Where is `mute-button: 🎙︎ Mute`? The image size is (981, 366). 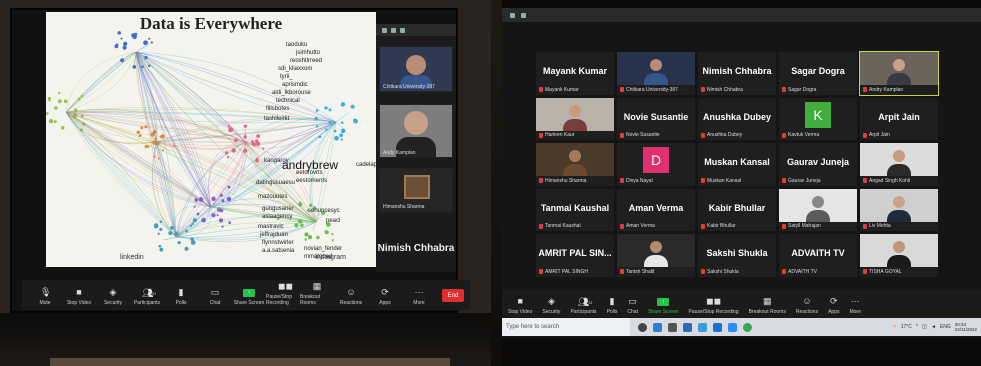
mute-button: 🎙︎ Mute is located at coordinates (45, 297).